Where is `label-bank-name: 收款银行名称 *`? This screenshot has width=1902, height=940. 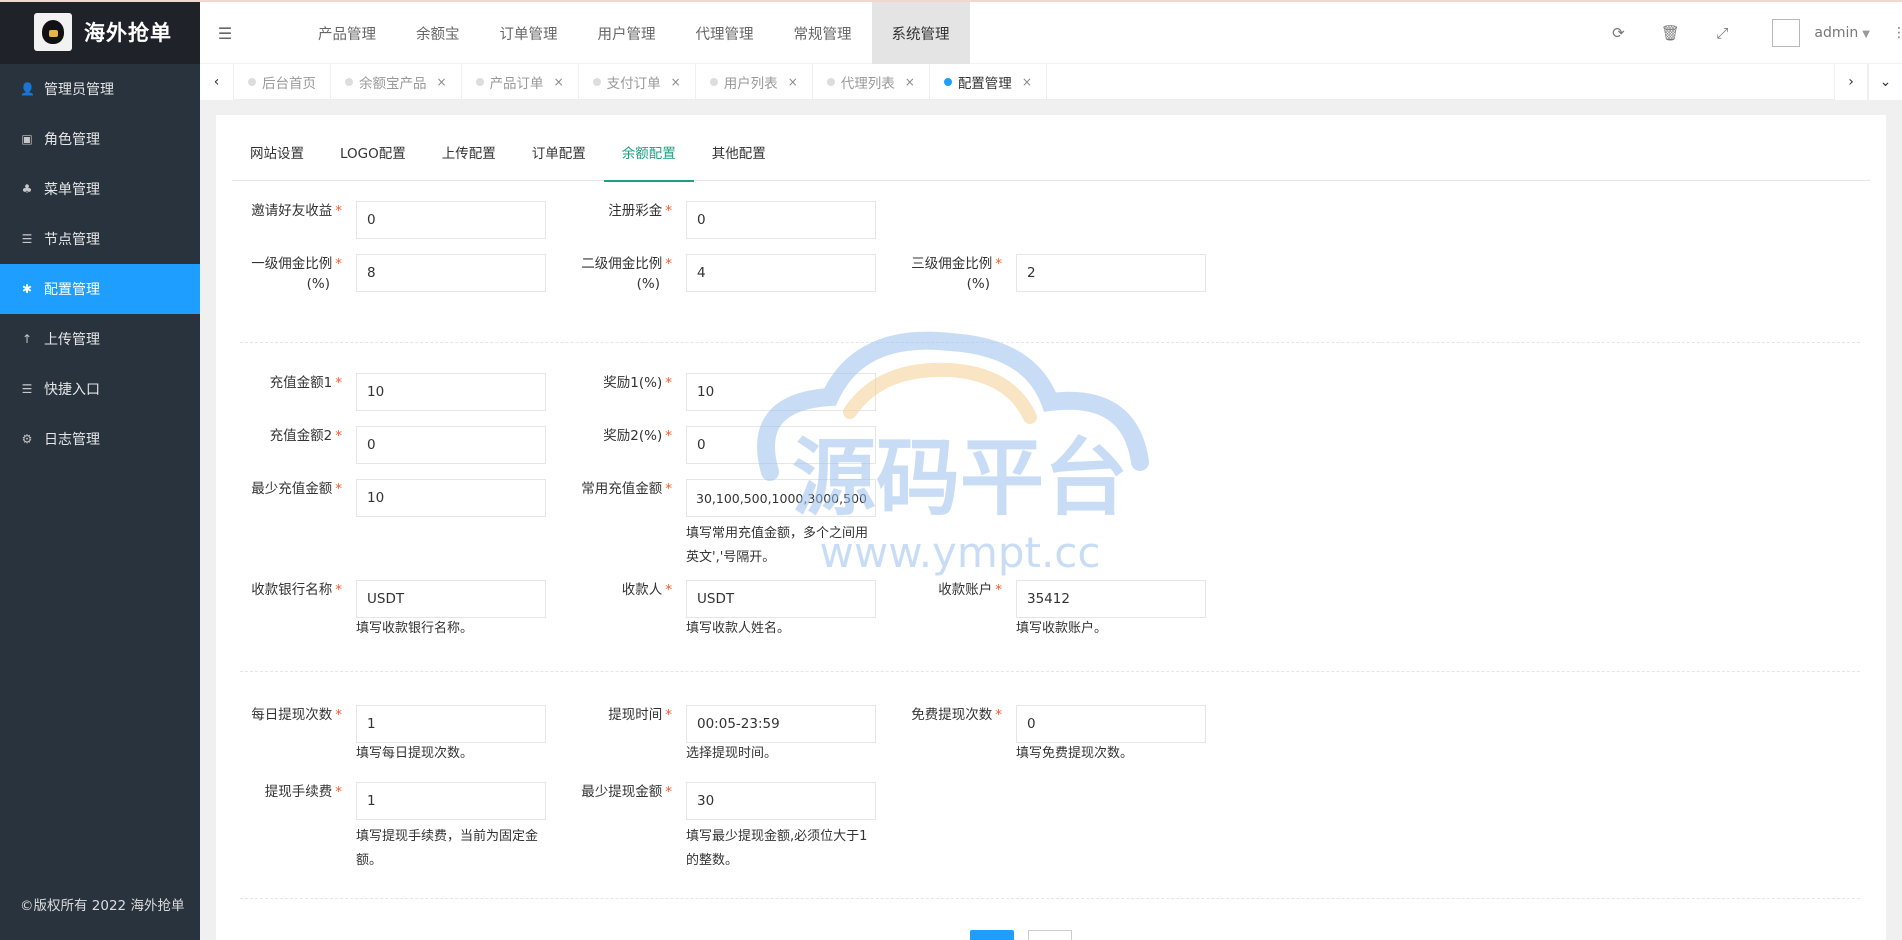 label-bank-name: 收款银行名称 * is located at coordinates (287, 590).